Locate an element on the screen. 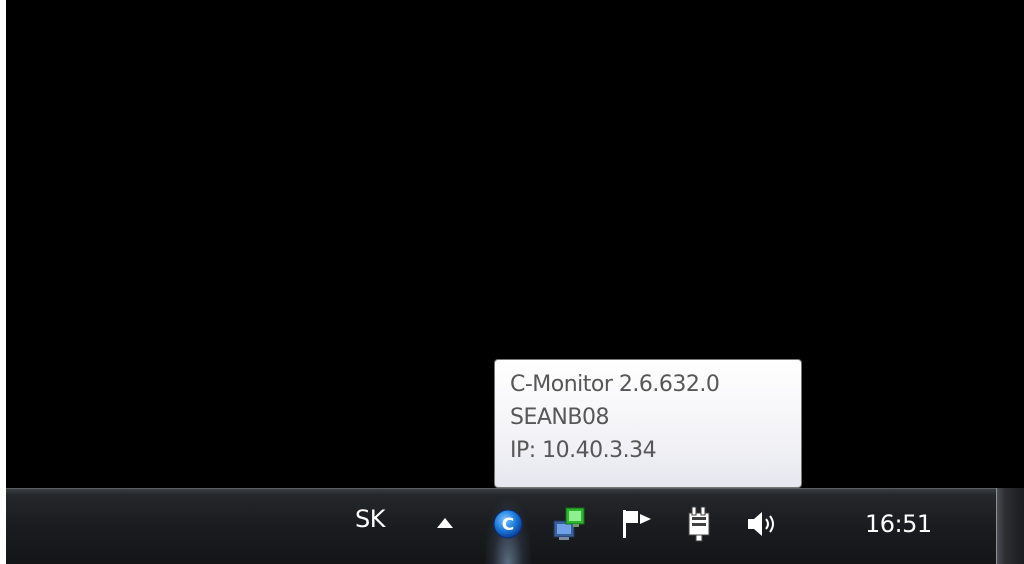 The width and height of the screenshot is (1024, 564). c-monitor-icon: C is located at coordinates (508, 524).